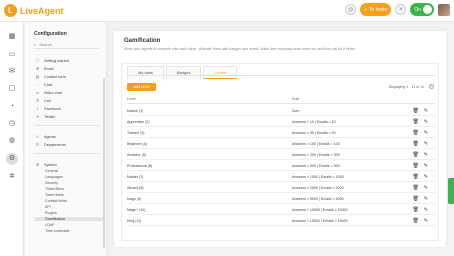  Describe the element at coordinates (42, 10) in the screenshot. I see `app-name: LiveAgent` at that location.